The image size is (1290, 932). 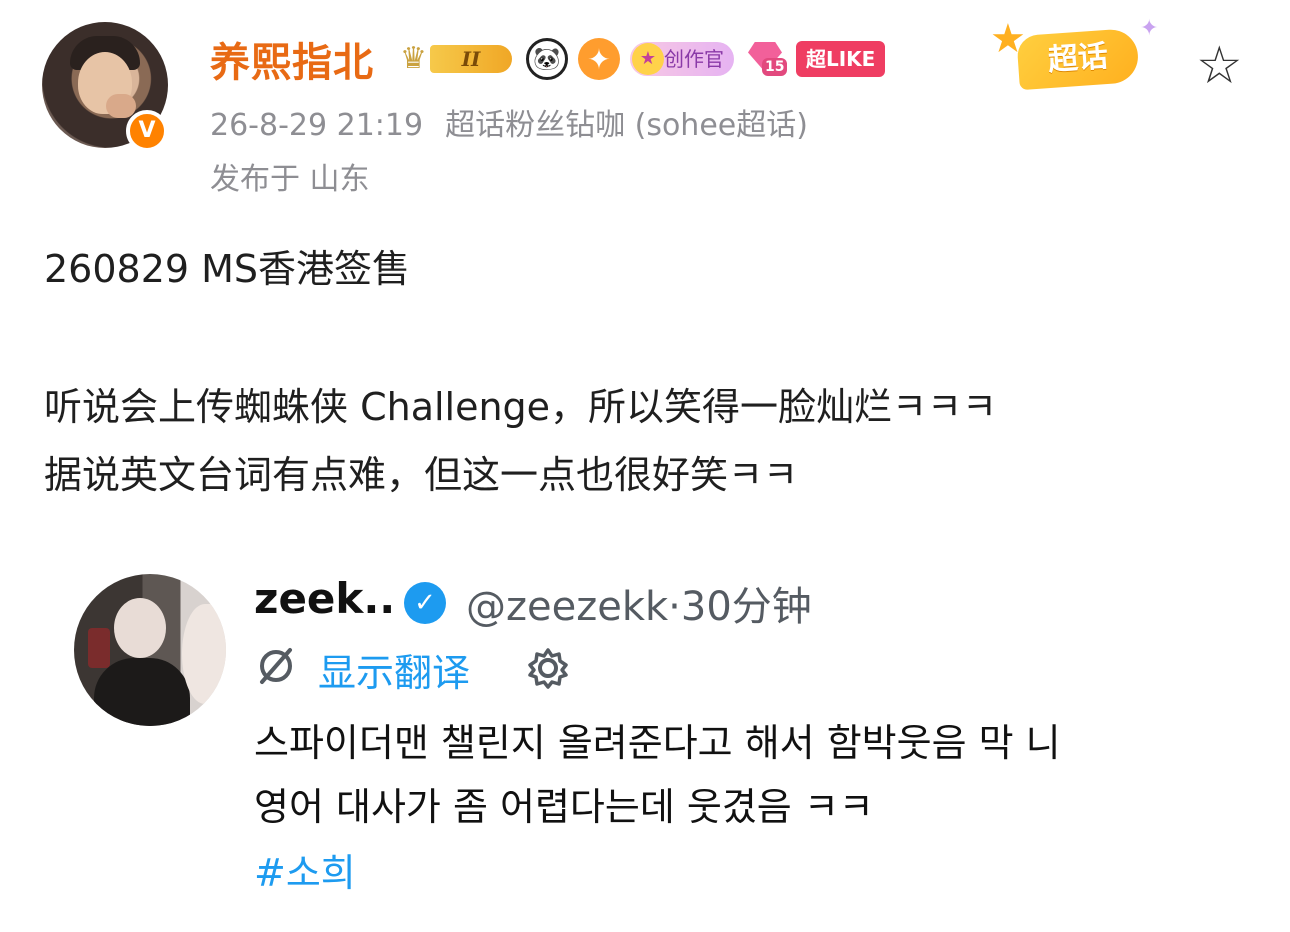 What do you see at coordinates (394, 669) in the screenshot?
I see `show-translation-link: 显示翻译` at bounding box center [394, 669].